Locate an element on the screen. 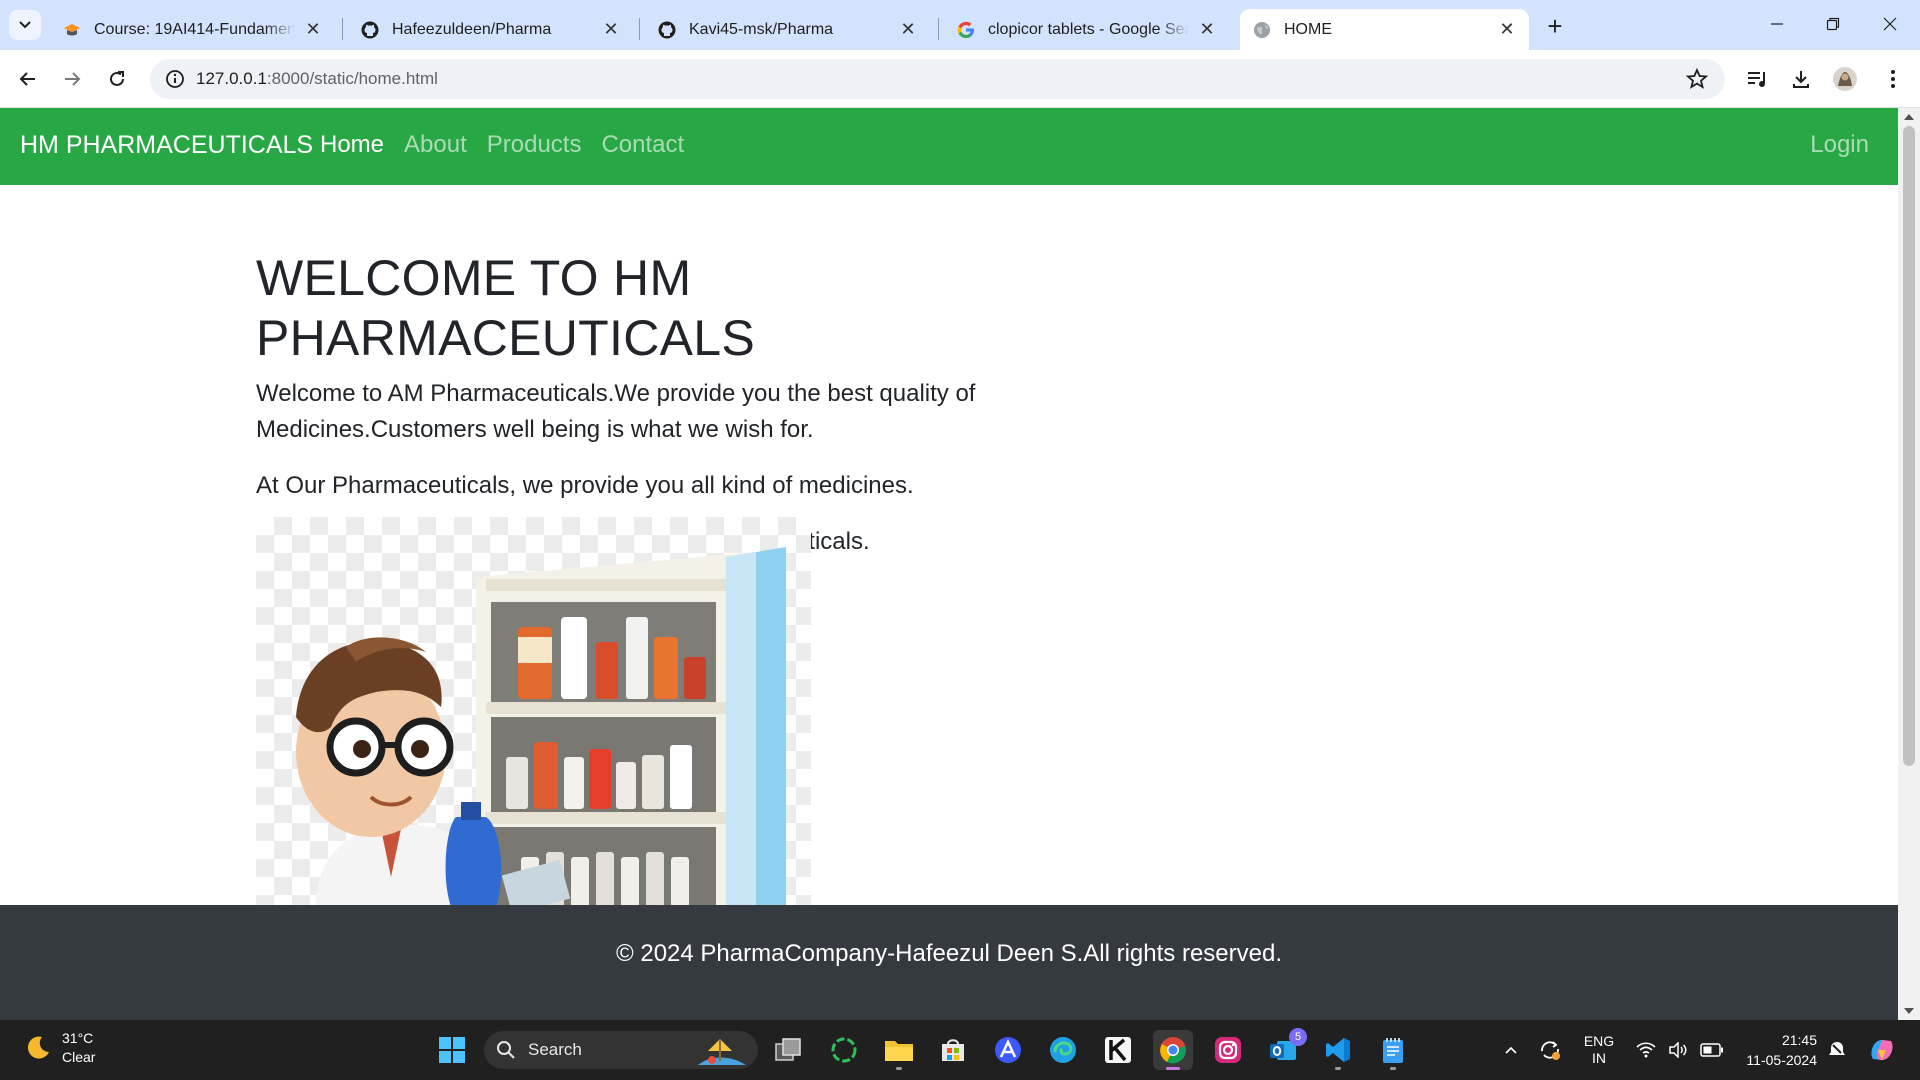 This screenshot has width=1920, height=1080. reload-icon is located at coordinates (117, 78).